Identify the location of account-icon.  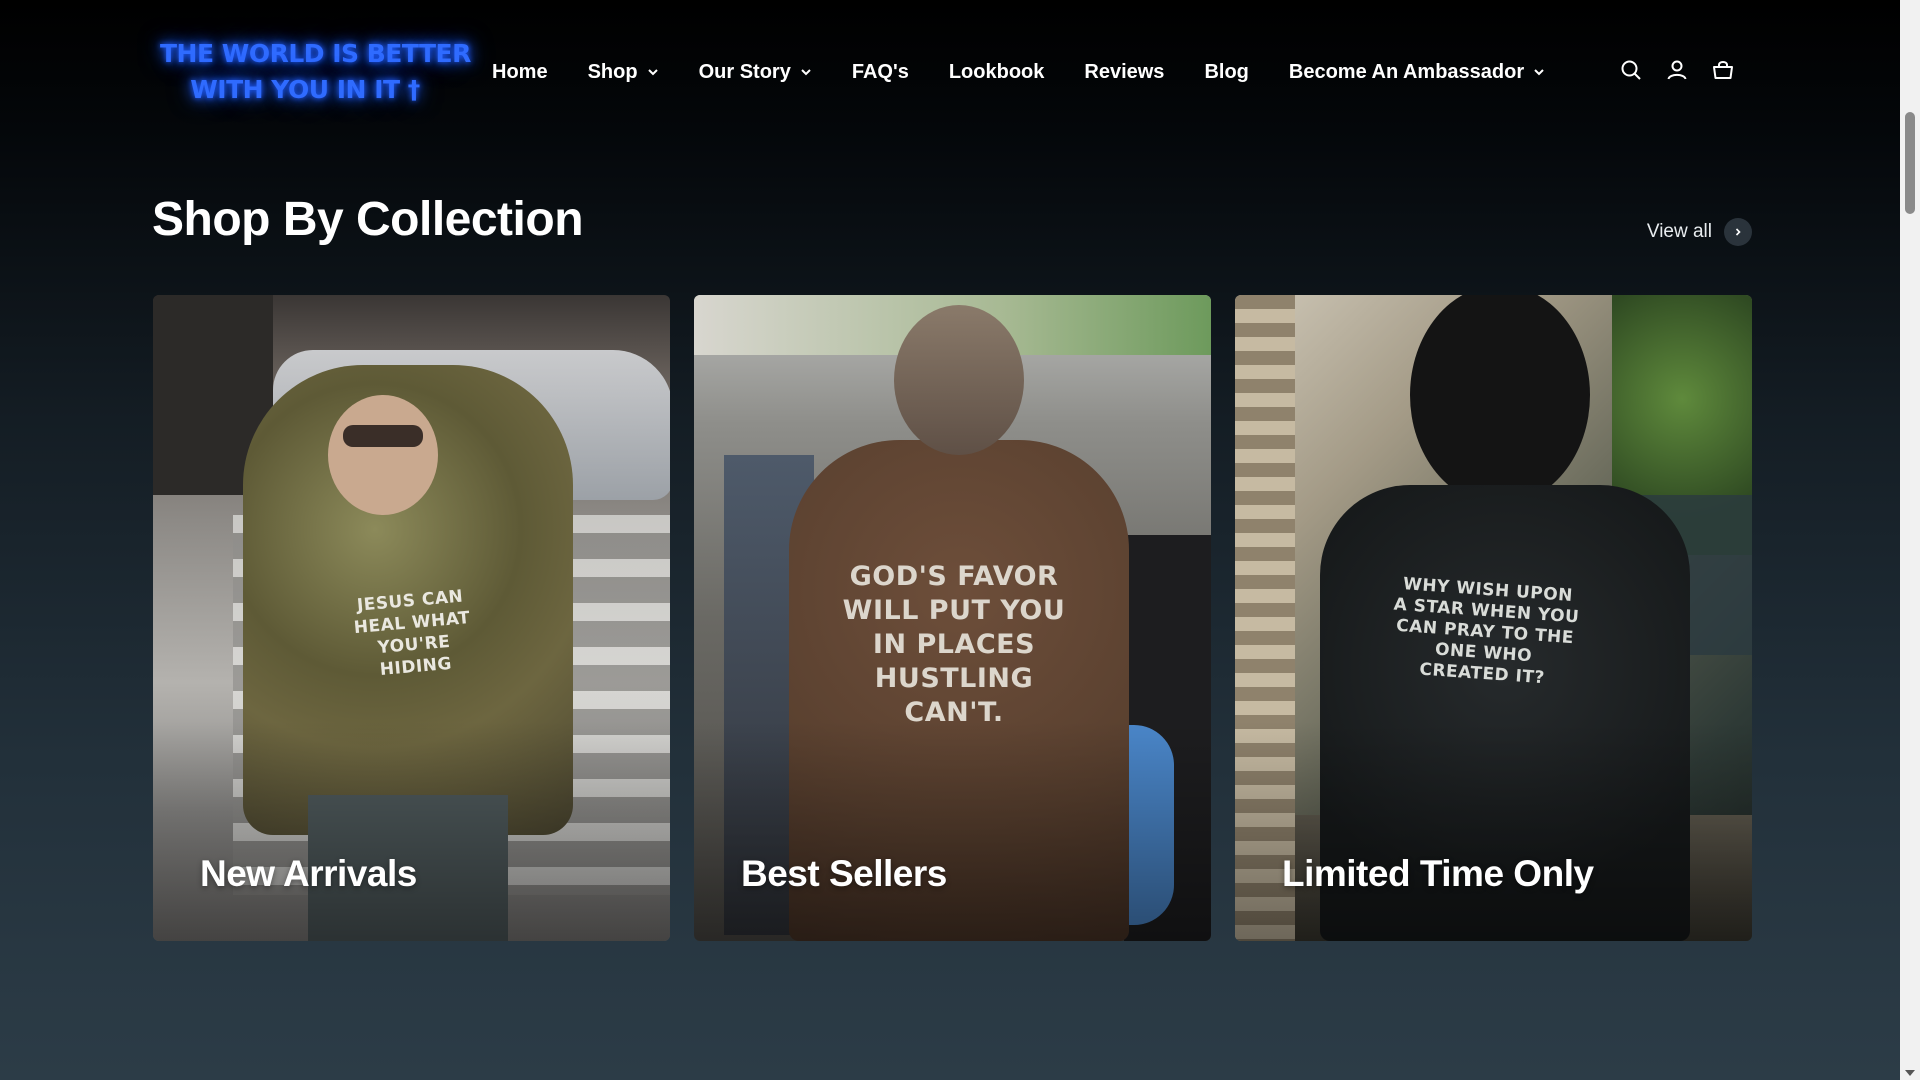
(1677, 70).